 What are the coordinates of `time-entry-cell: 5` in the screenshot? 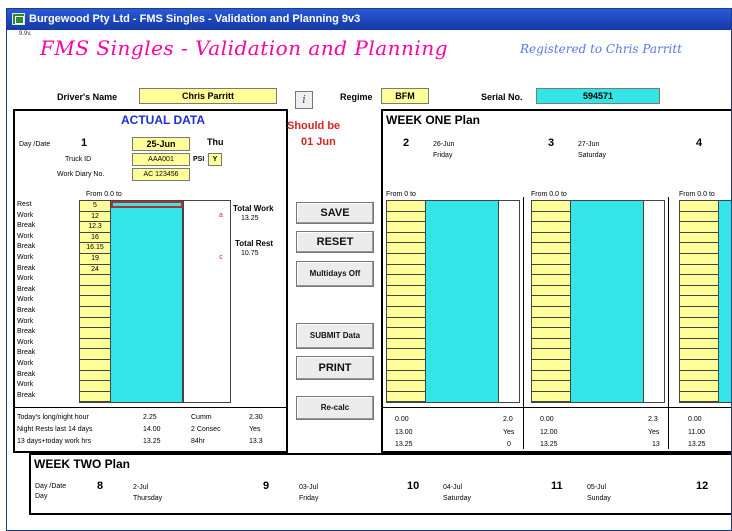 It's located at (95, 206).